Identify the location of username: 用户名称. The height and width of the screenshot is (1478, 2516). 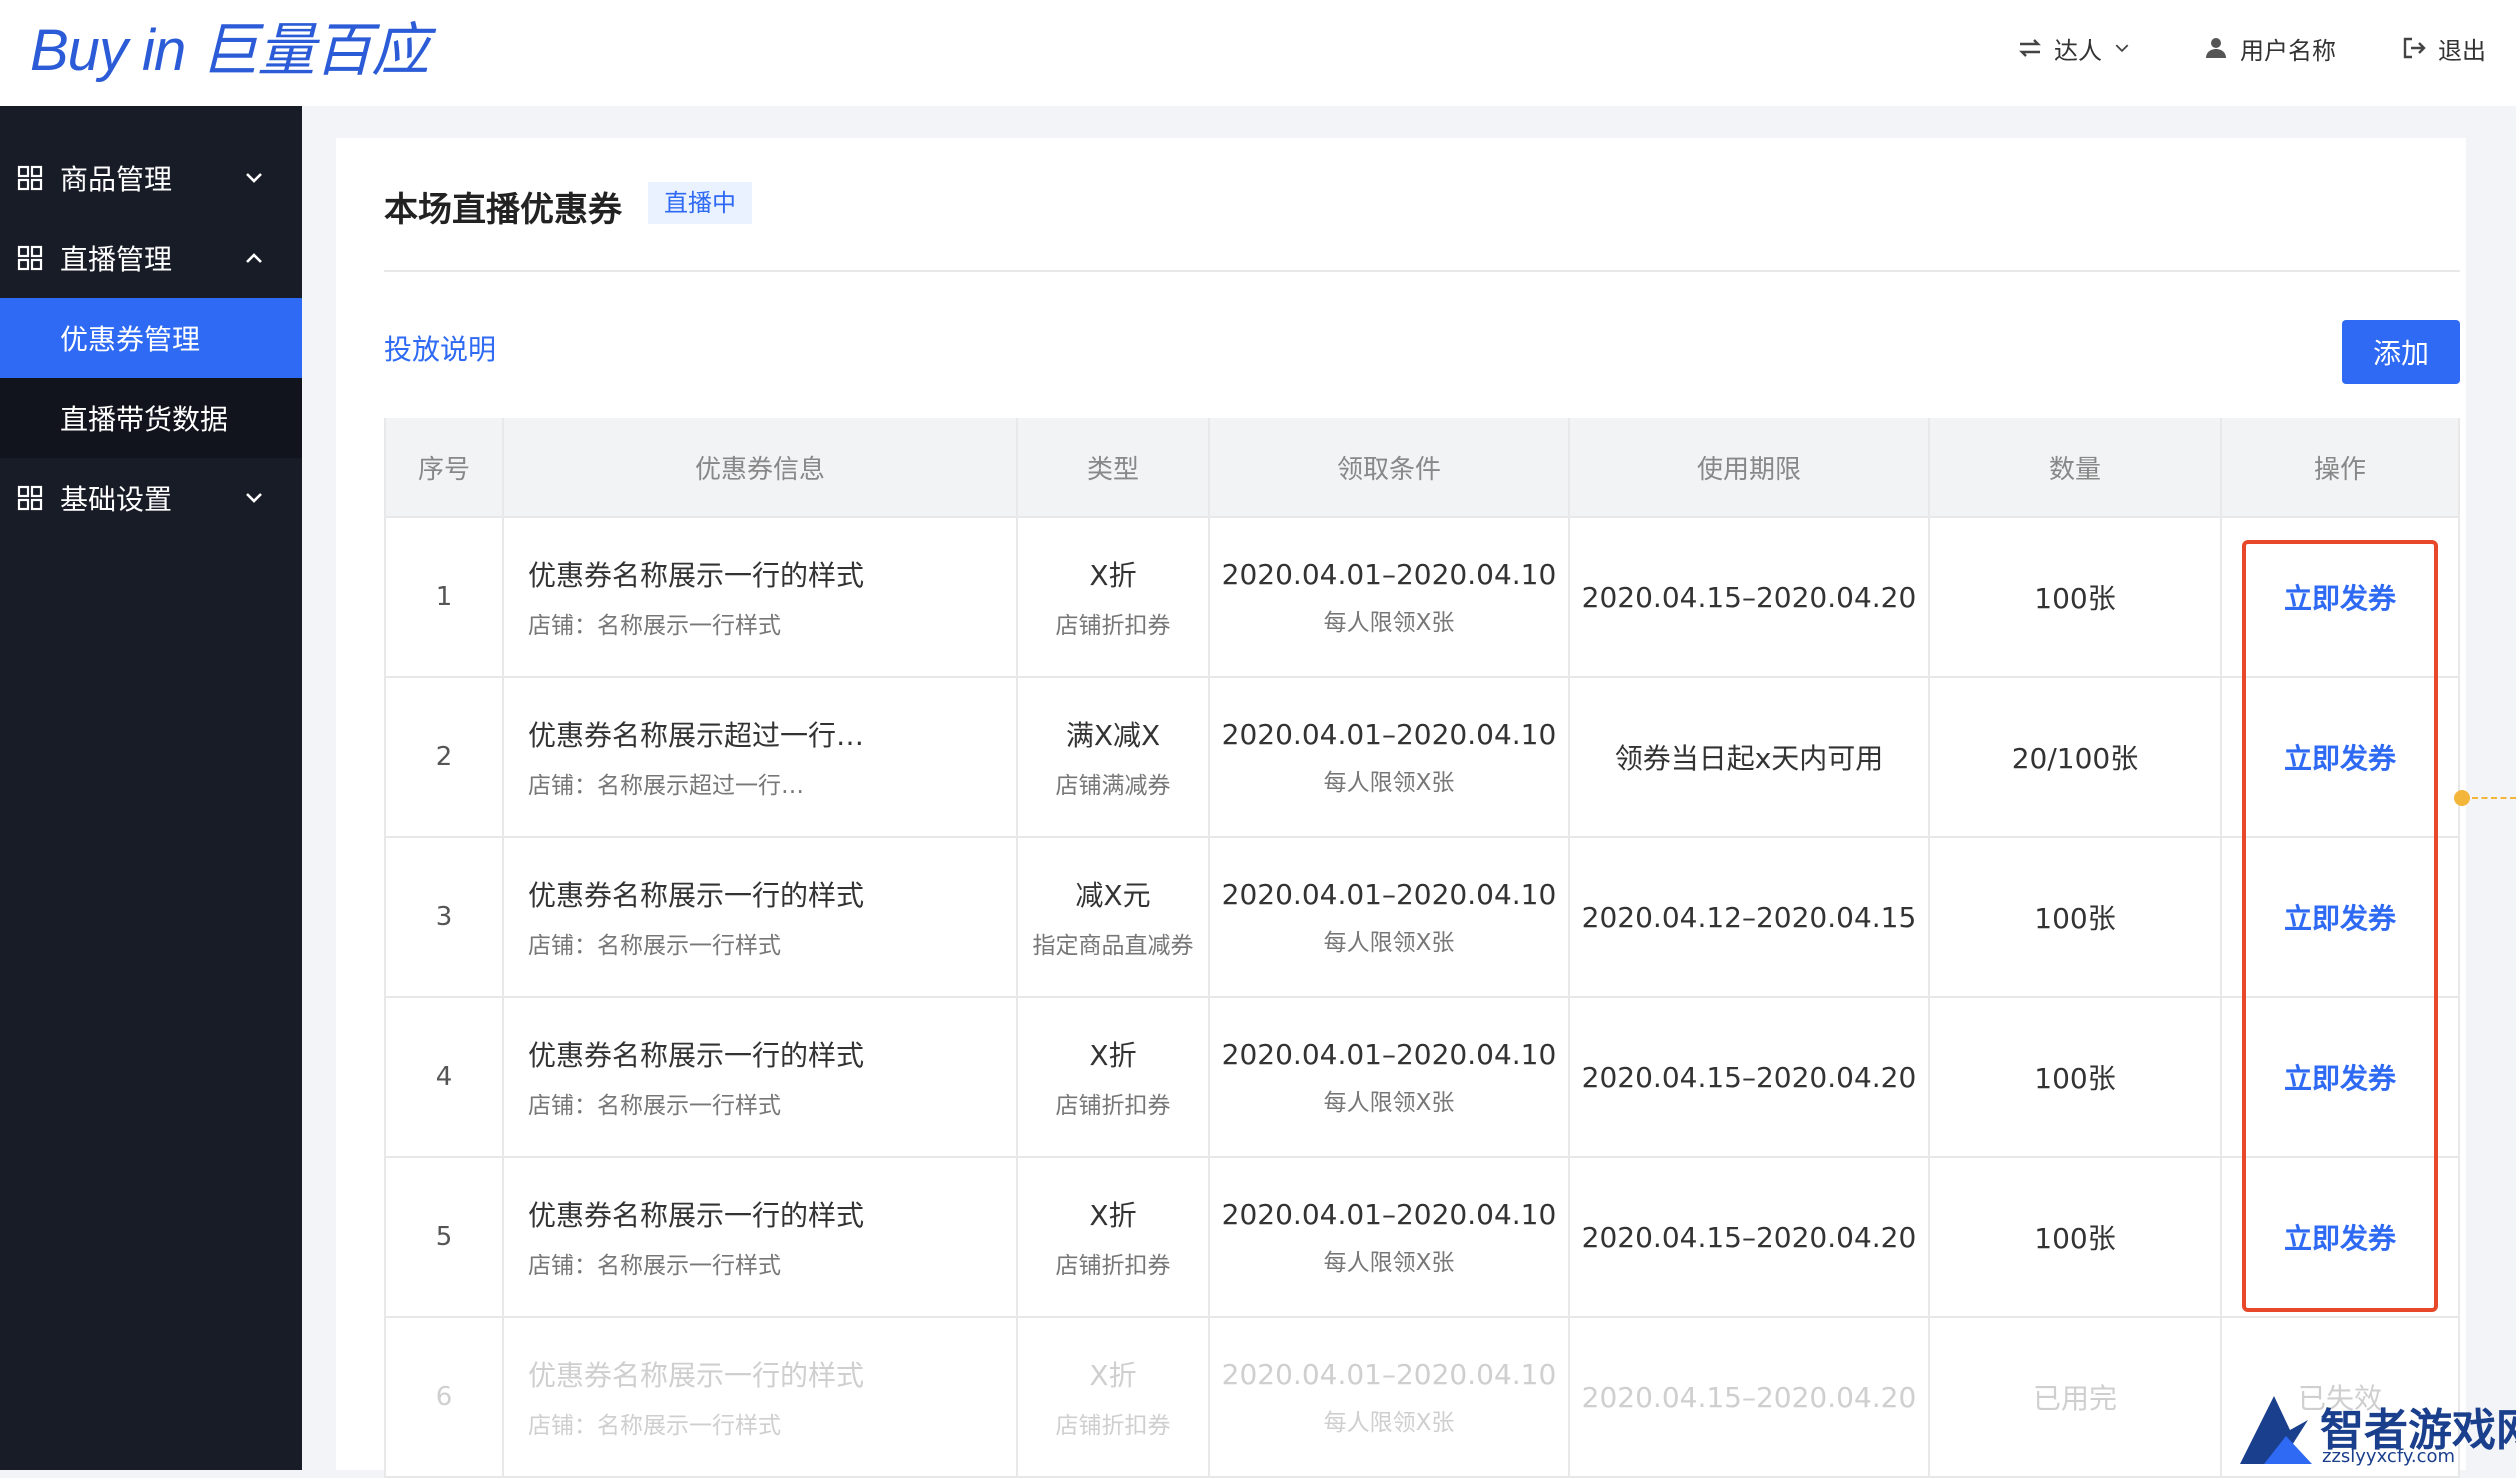
(2288, 50).